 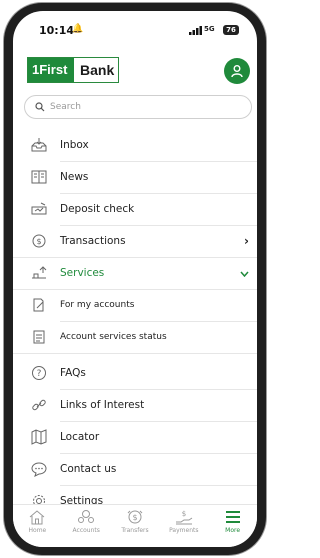 I want to click on chevron-down-icon, so click(x=244, y=273).